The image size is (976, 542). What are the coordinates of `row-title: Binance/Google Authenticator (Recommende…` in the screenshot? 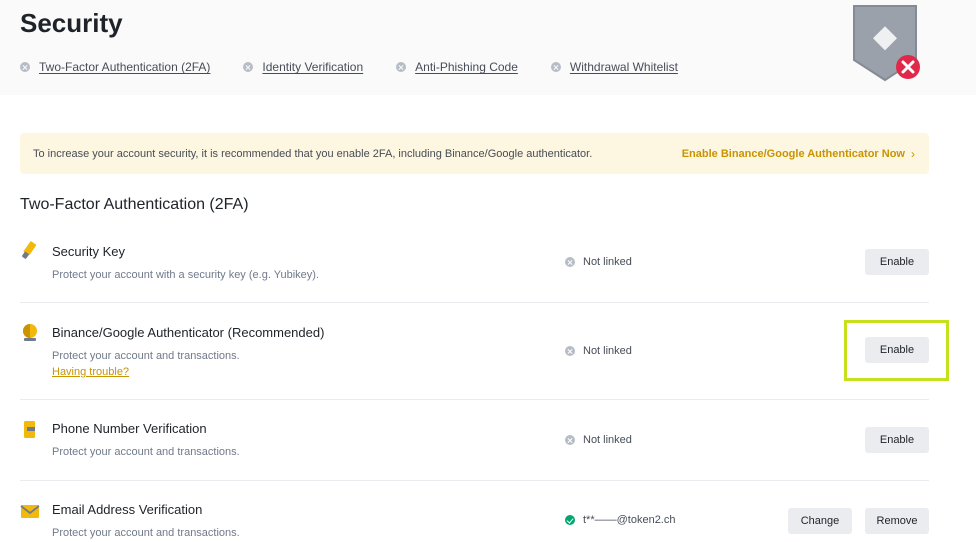 It's located at (188, 332).